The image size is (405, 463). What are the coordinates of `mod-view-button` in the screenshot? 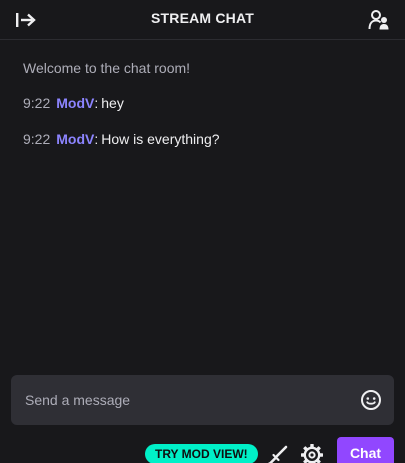 It's located at (278, 453).